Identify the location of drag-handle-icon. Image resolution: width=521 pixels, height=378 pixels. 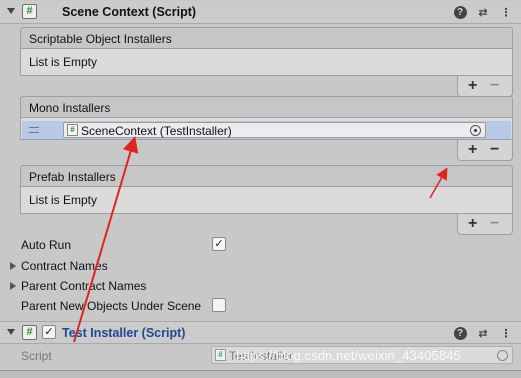
(34, 130).